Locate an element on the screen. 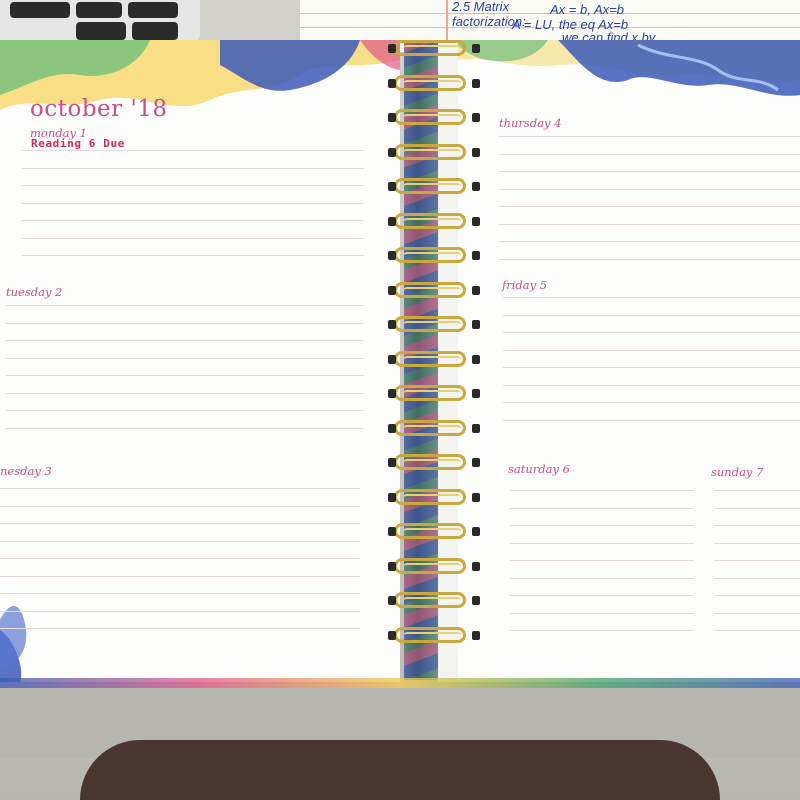  keyboard-key is located at coordinates (99, 10).